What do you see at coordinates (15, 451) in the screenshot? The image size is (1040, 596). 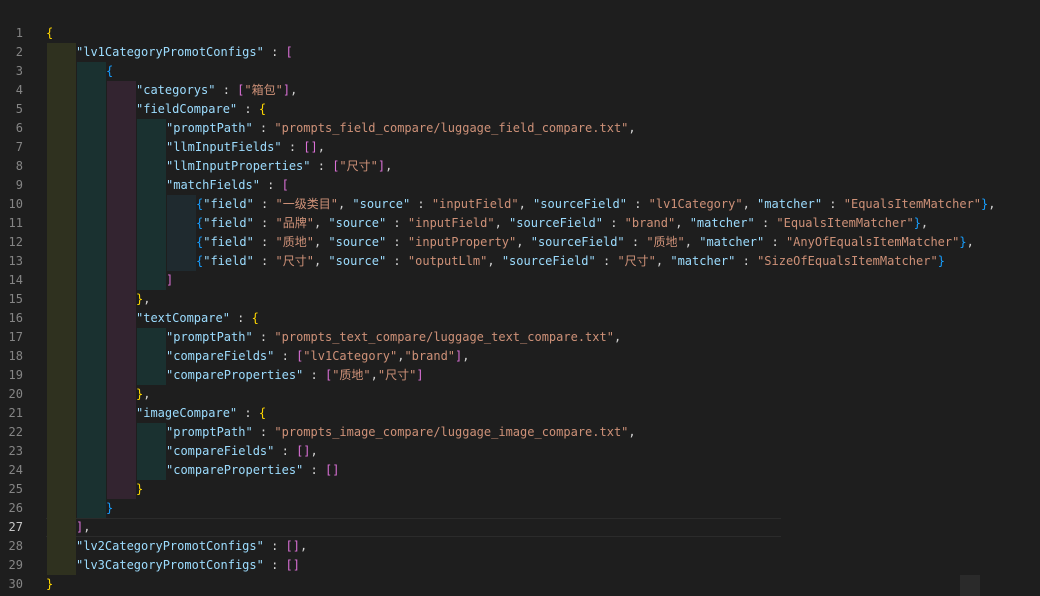 I see `line-number: 23` at bounding box center [15, 451].